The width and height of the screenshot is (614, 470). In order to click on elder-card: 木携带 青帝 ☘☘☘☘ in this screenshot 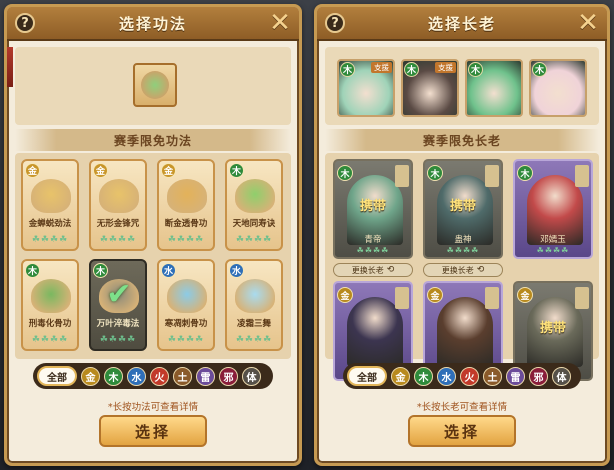, I will do `click(373, 209)`.